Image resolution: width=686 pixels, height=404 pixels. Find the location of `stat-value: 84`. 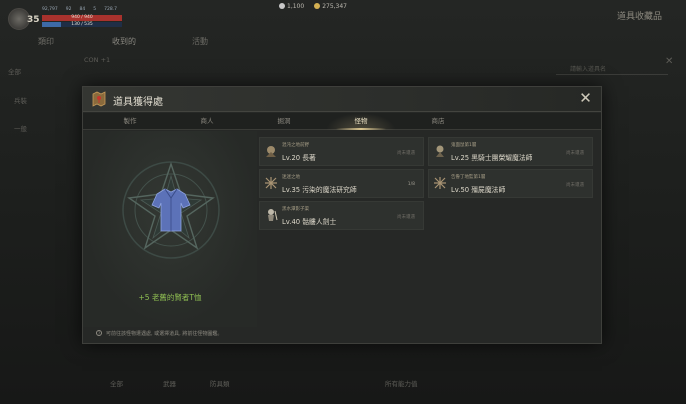

stat-value: 84 is located at coordinates (82, 9).